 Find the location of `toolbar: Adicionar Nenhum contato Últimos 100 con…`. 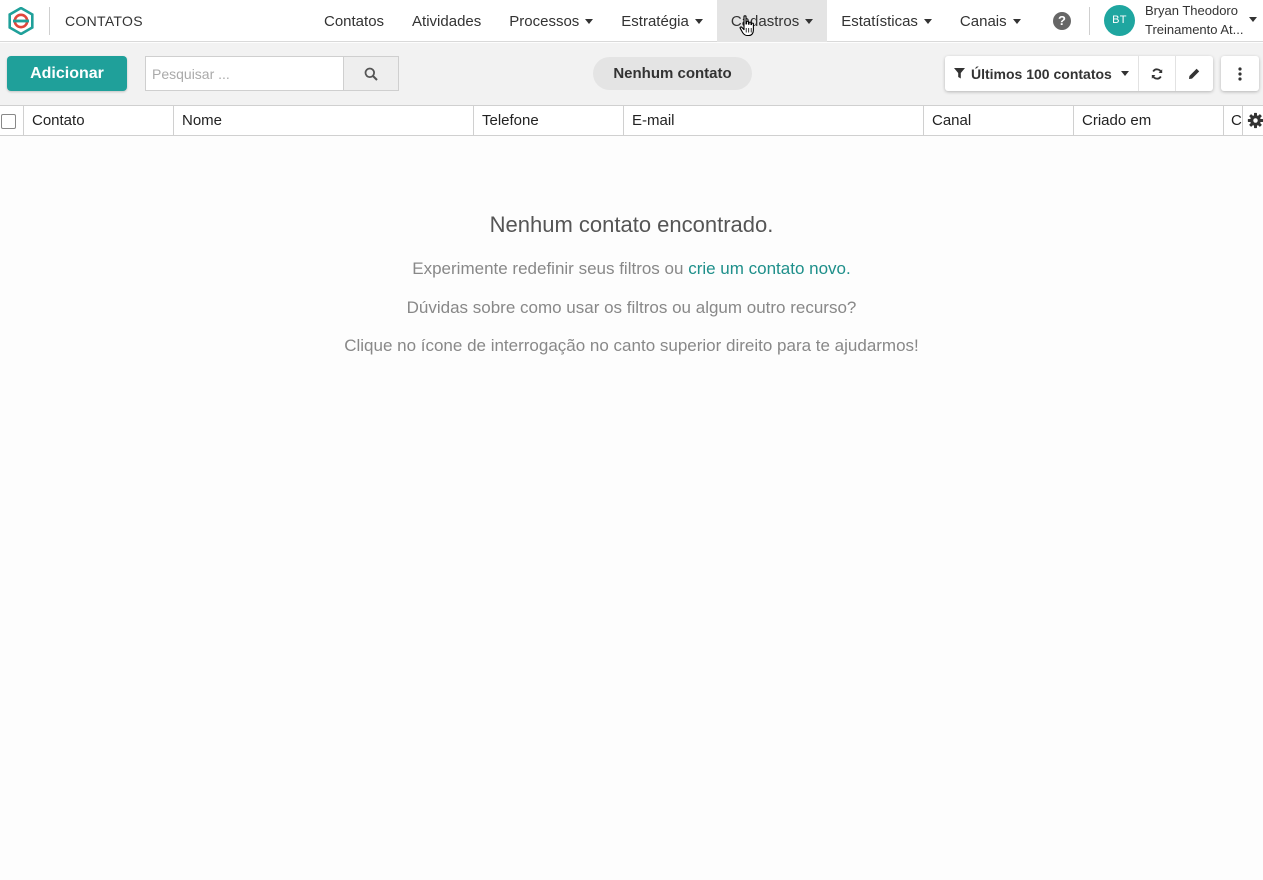

toolbar: Adicionar Nenhum contato Últimos 100 con… is located at coordinates (631, 74).